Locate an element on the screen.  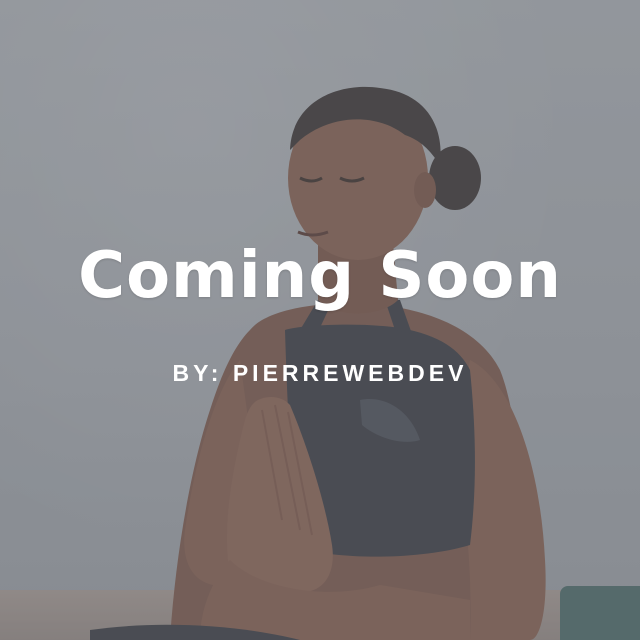
page-title: Coming Soon is located at coordinates (320, 276).